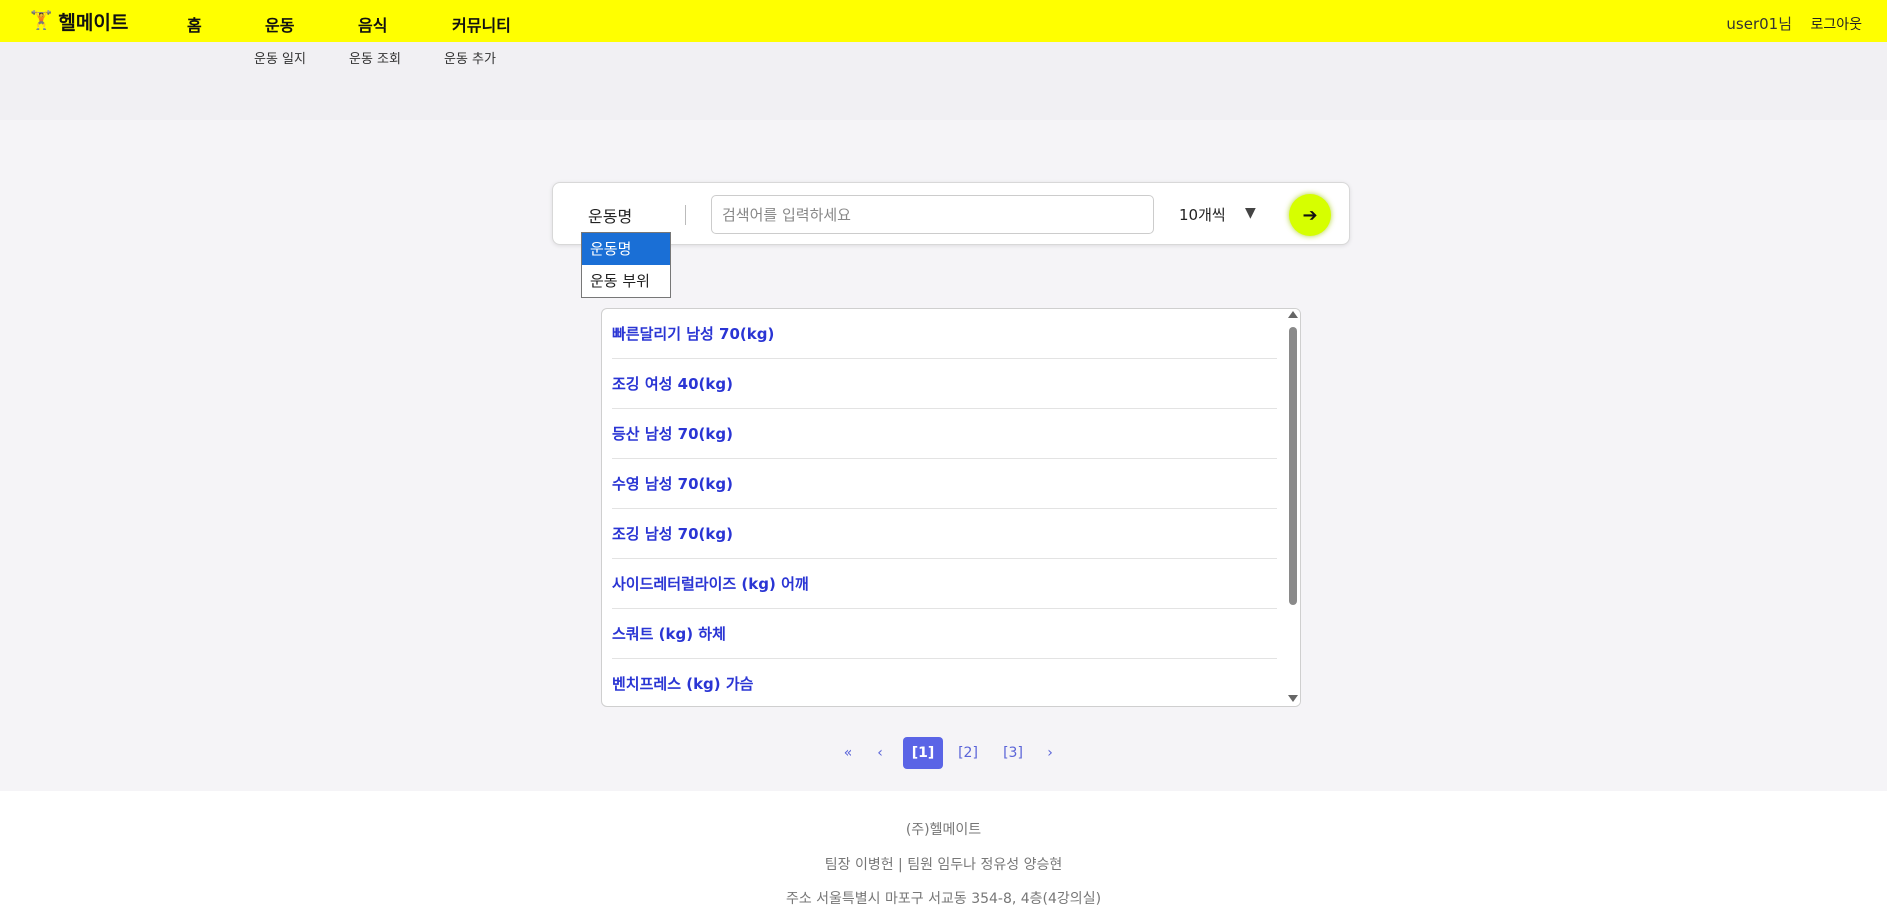 The height and width of the screenshot is (913, 1887). What do you see at coordinates (672, 433) in the screenshot?
I see `result-link: 등산 남성 70(kg)` at bounding box center [672, 433].